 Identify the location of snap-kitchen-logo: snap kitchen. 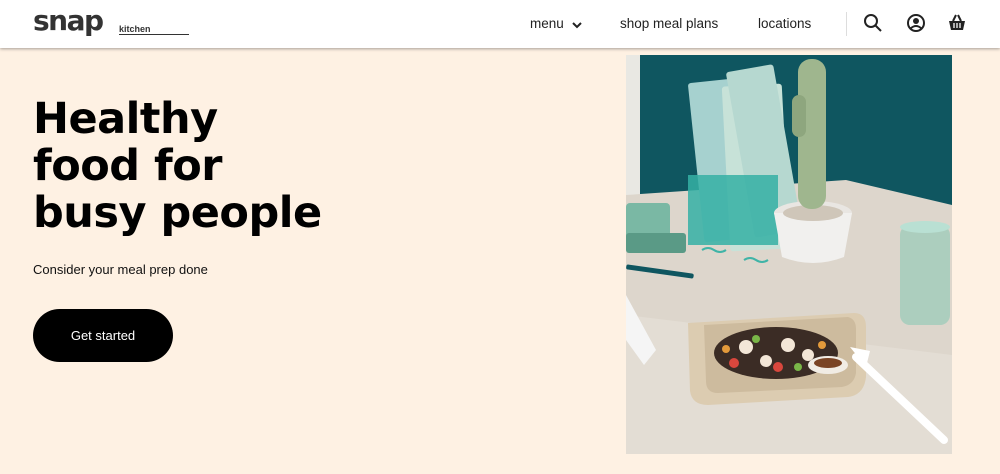
(111, 20).